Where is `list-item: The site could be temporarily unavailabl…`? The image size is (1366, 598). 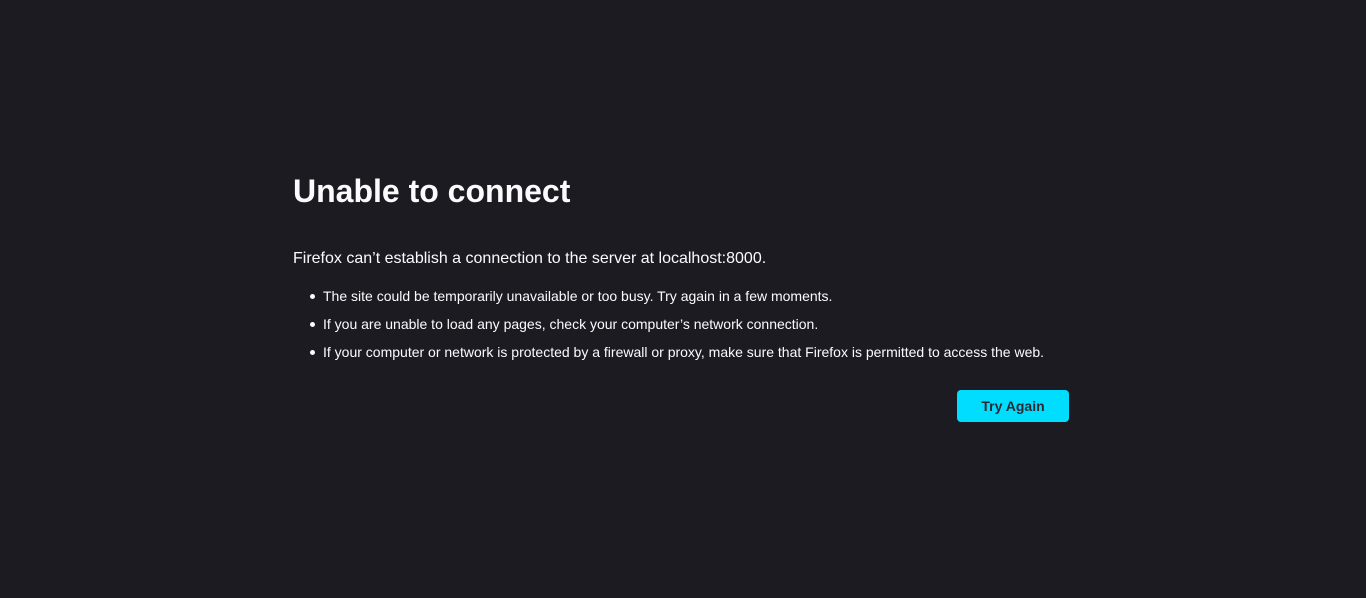
list-item: The site could be temporarily unavailabl… is located at coordinates (689, 296).